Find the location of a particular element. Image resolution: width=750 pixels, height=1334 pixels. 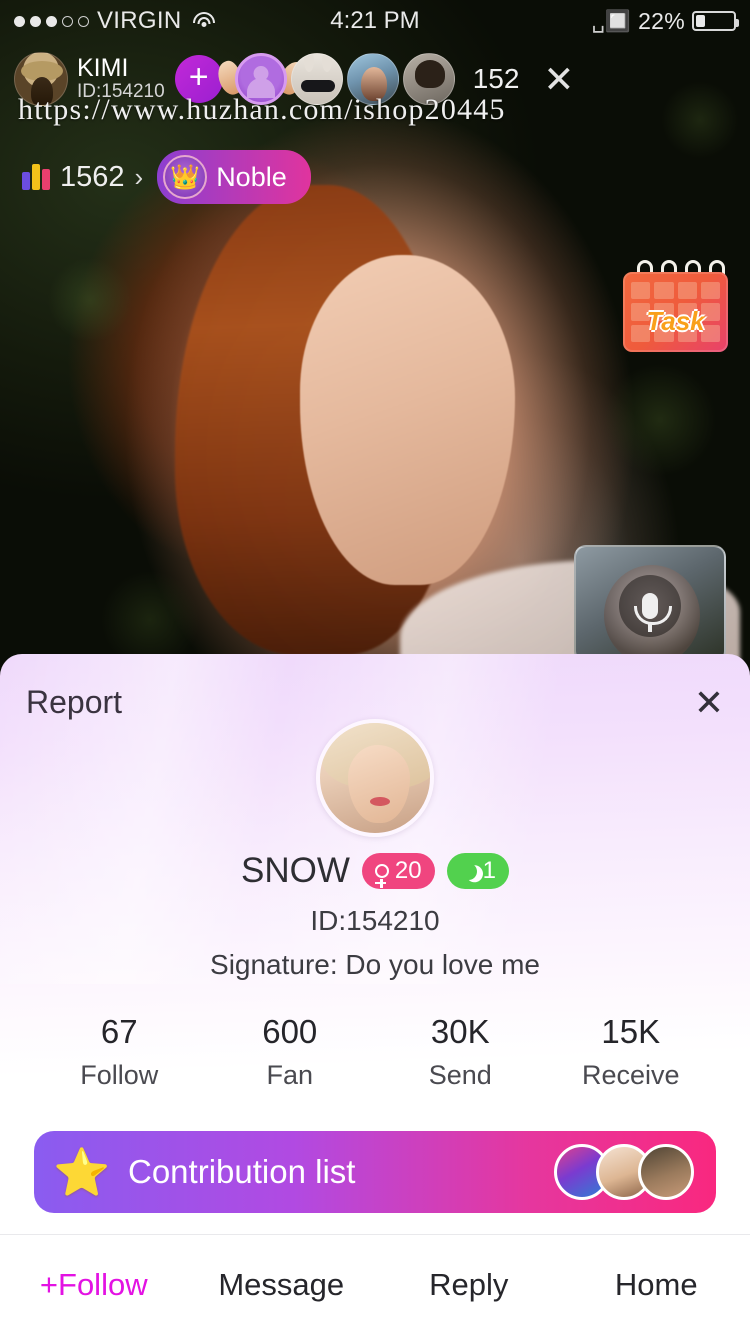

home-button: Home is located at coordinates (656, 1285).